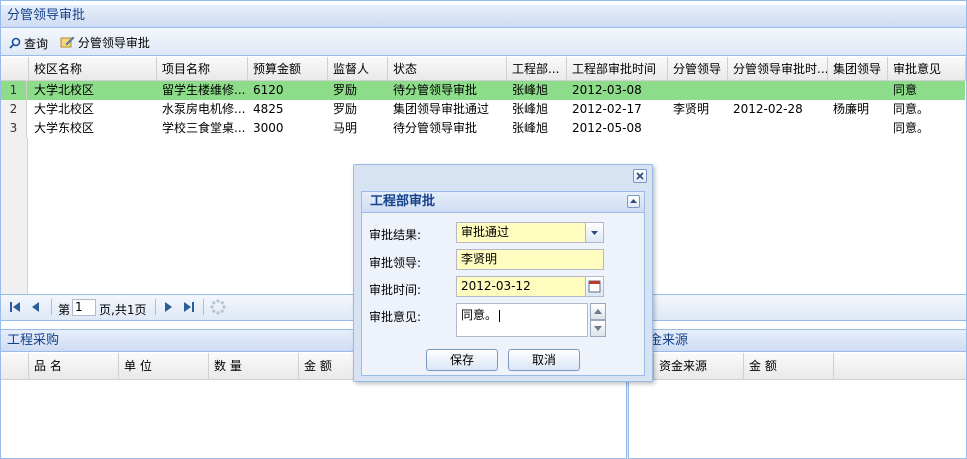  What do you see at coordinates (15, 43) in the screenshot?
I see `search-icon` at bounding box center [15, 43].